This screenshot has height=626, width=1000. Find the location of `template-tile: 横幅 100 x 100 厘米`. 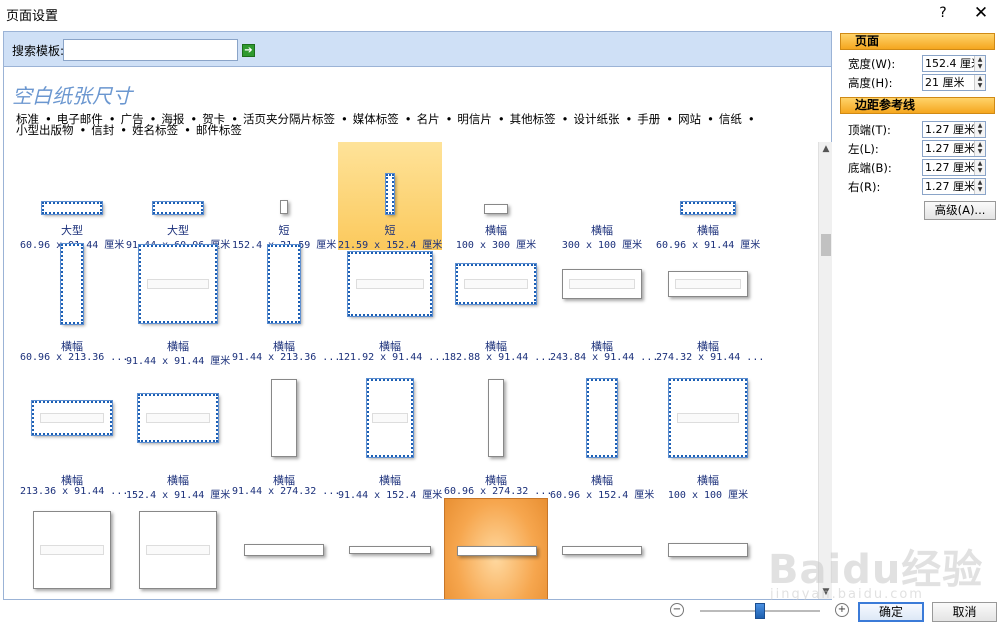

template-tile: 横幅 100 x 100 厘米 is located at coordinates (708, 433).